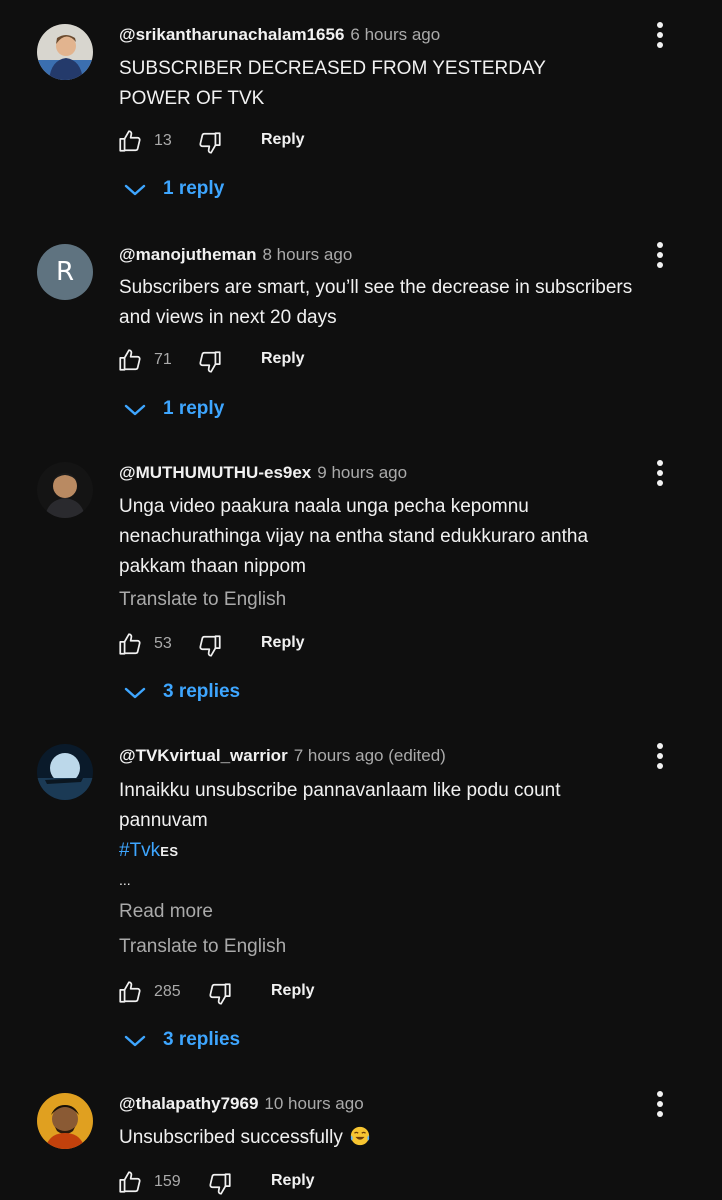  Describe the element at coordinates (187, 254) in the screenshot. I see `author-handle: @manojutheman` at that location.